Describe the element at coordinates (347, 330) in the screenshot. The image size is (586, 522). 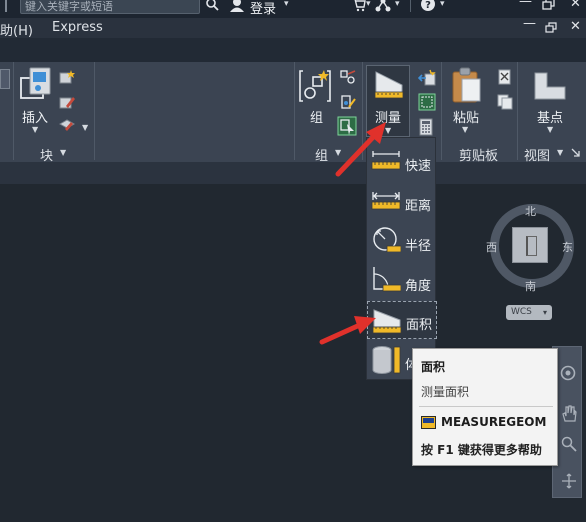
I see `annotation-arrow-area` at that location.